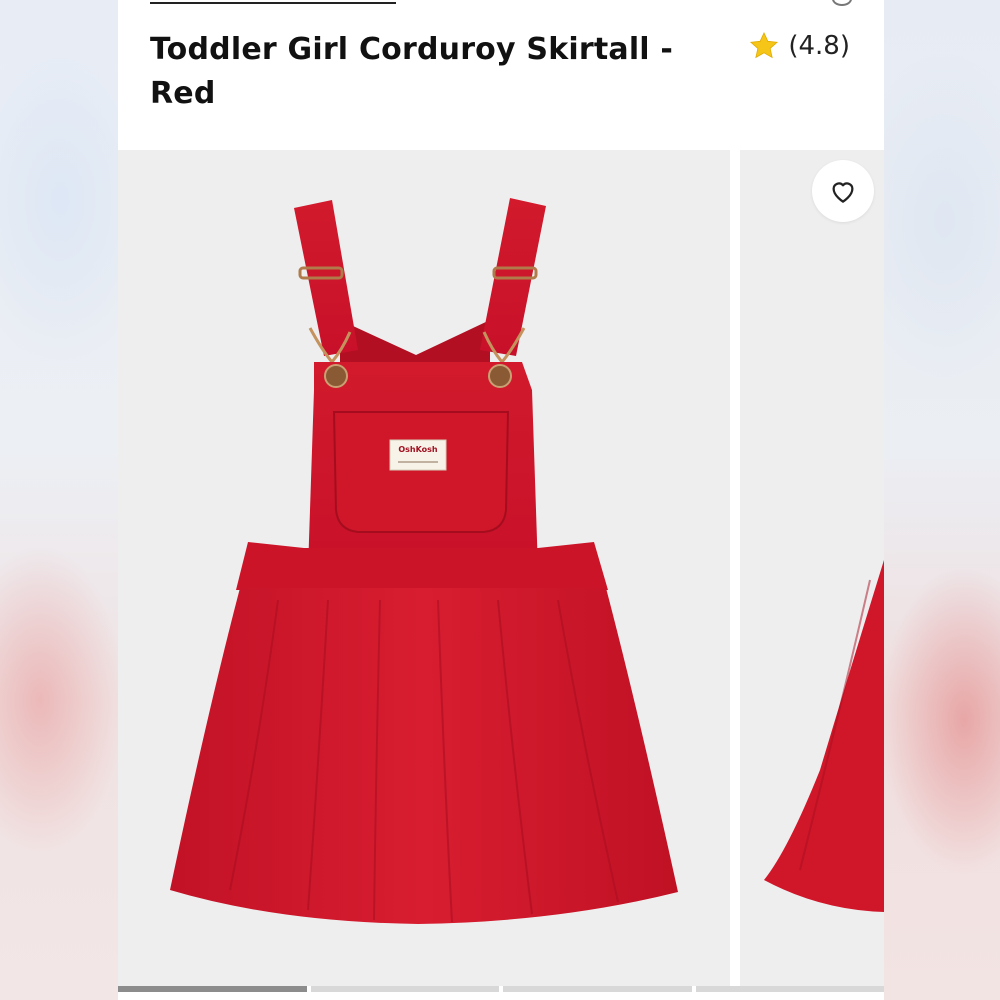  I want to click on rating-value: (4.8), so click(819, 46).